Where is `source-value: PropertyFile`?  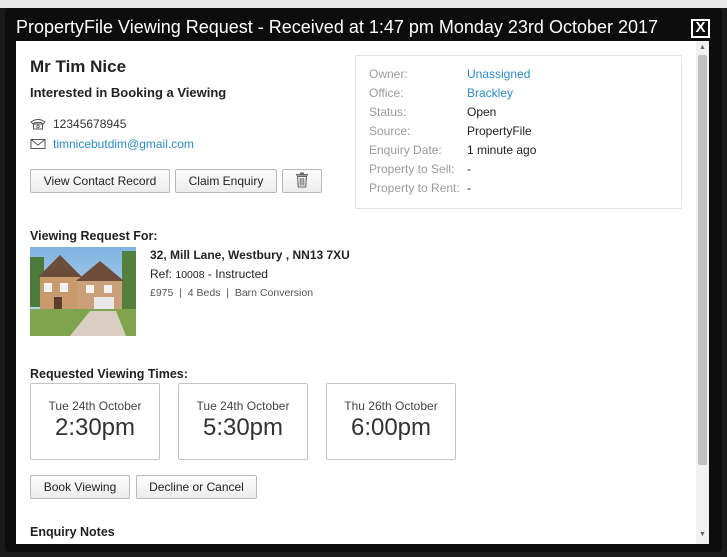 source-value: PropertyFile is located at coordinates (499, 131).